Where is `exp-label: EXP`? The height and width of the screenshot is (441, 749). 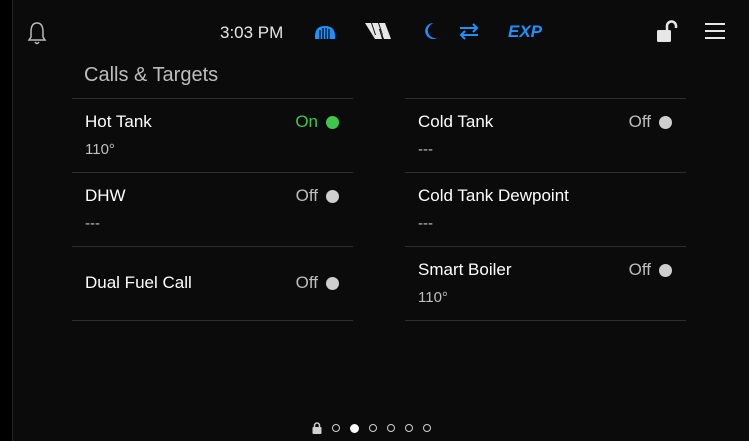 exp-label: EXP is located at coordinates (525, 31).